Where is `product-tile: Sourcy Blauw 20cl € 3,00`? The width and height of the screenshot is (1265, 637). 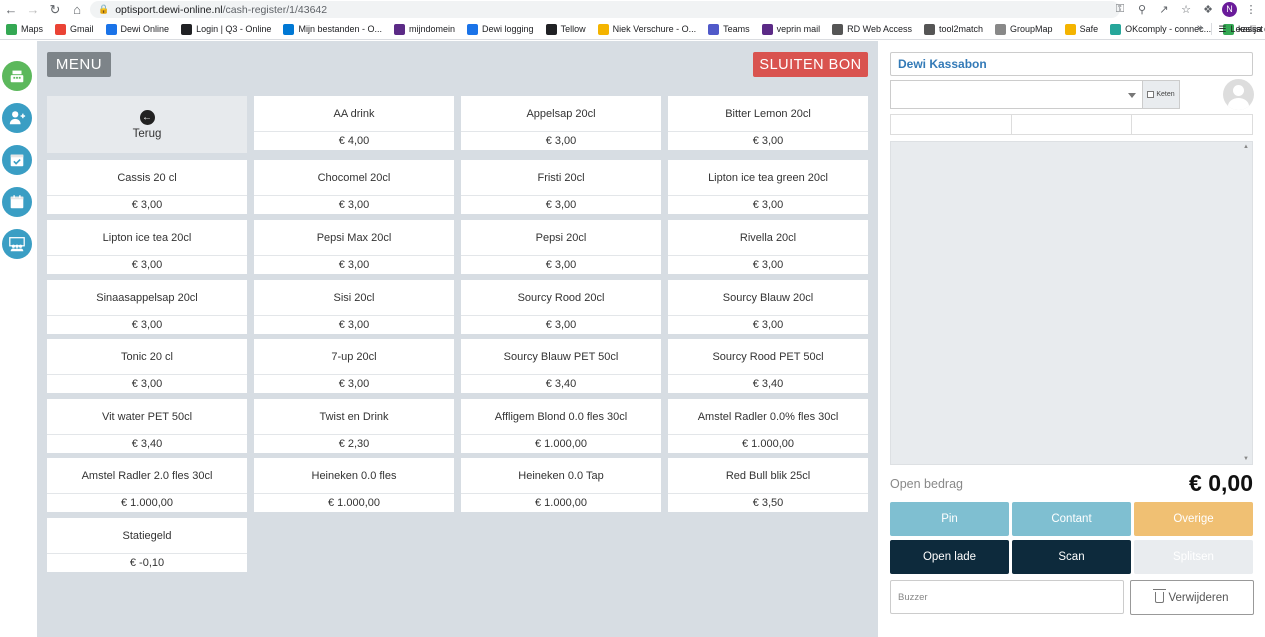
product-tile: Sourcy Blauw 20cl € 3,00 is located at coordinates (768, 307).